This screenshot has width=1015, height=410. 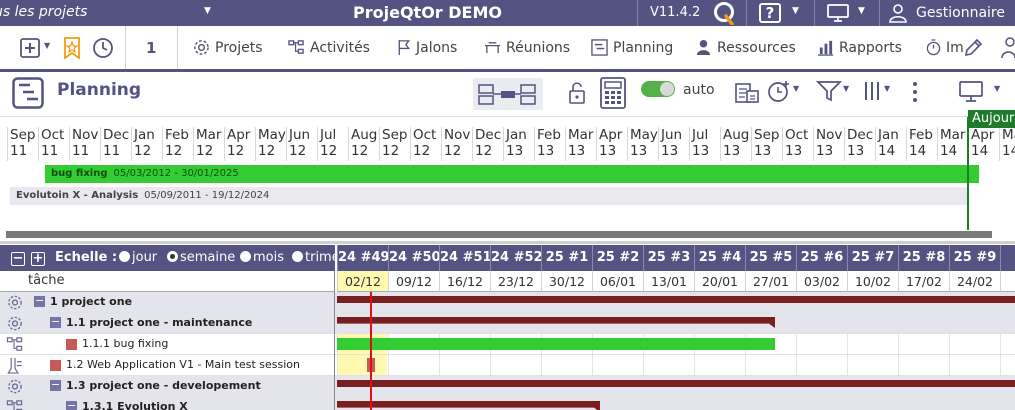 What do you see at coordinates (658, 89) in the screenshot?
I see `auto-plan-toggle` at bounding box center [658, 89].